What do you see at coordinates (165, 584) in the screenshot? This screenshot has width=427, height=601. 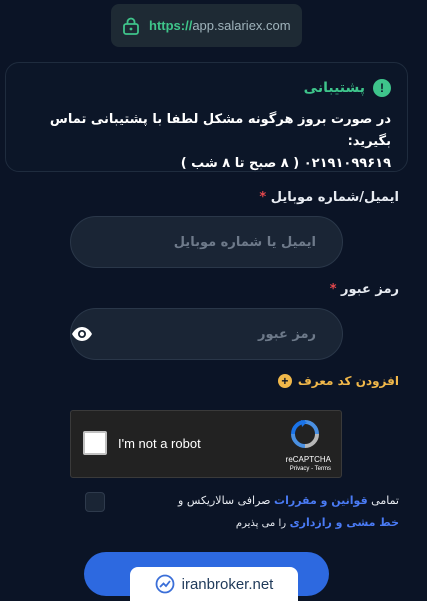 I see `chart-icon` at bounding box center [165, 584].